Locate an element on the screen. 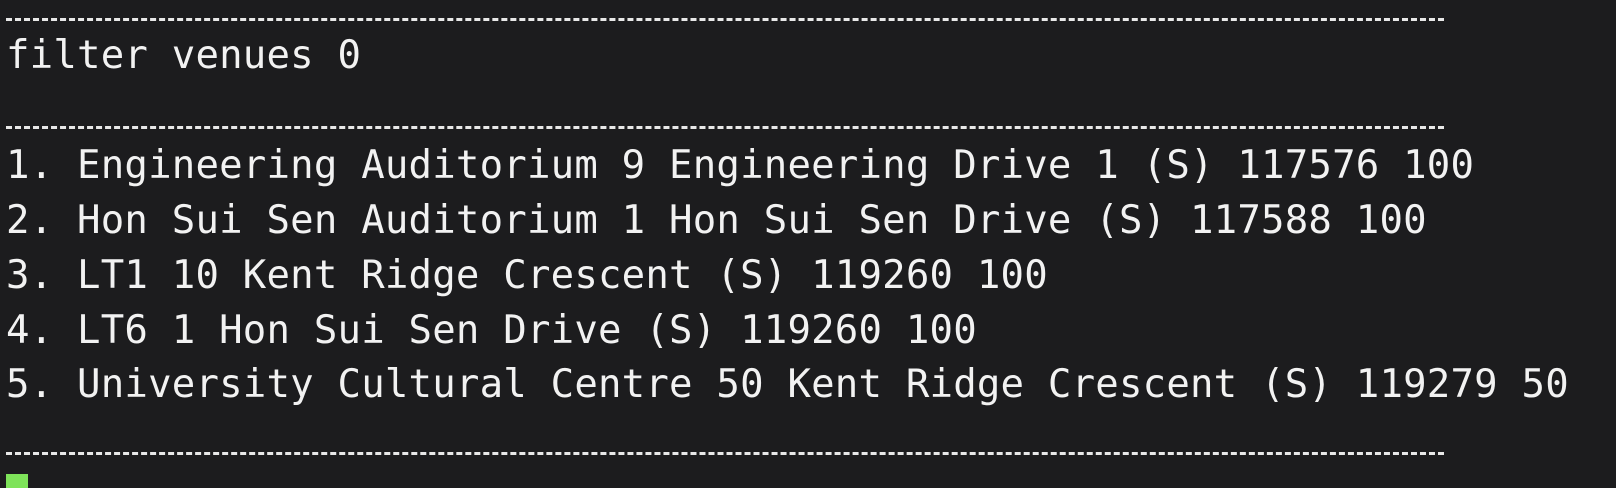  separator-rule-top is located at coordinates (725, 19).